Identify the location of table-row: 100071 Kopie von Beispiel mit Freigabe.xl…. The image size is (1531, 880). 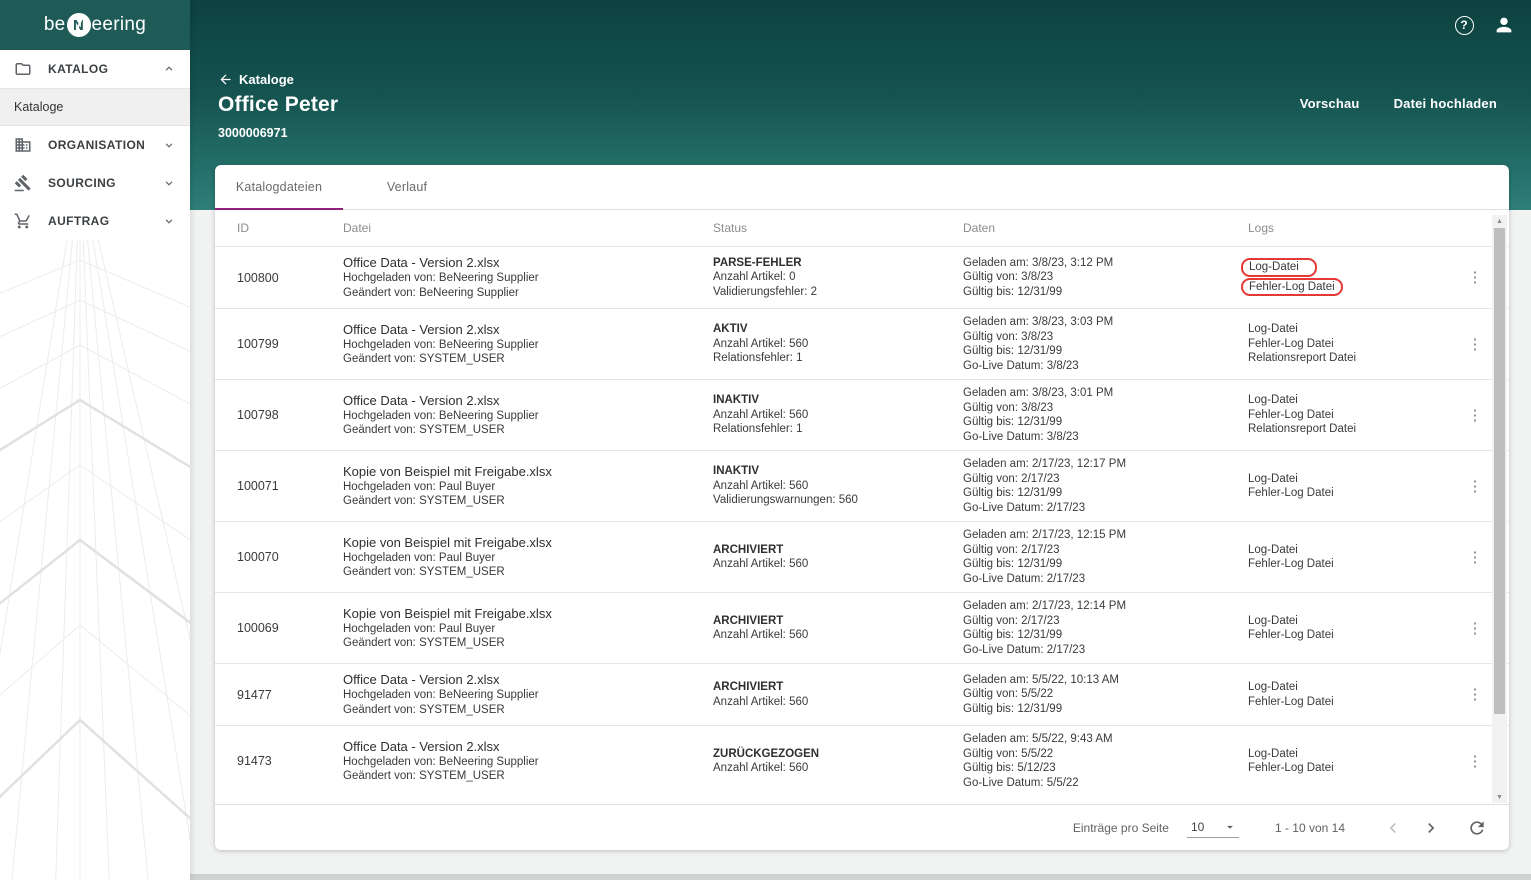
(862, 485).